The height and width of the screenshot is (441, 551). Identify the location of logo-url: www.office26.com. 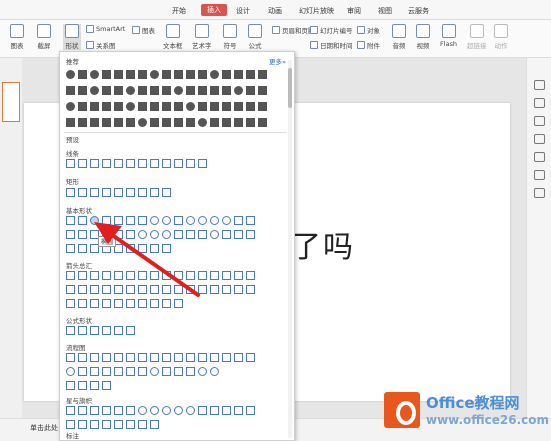
(488, 420).